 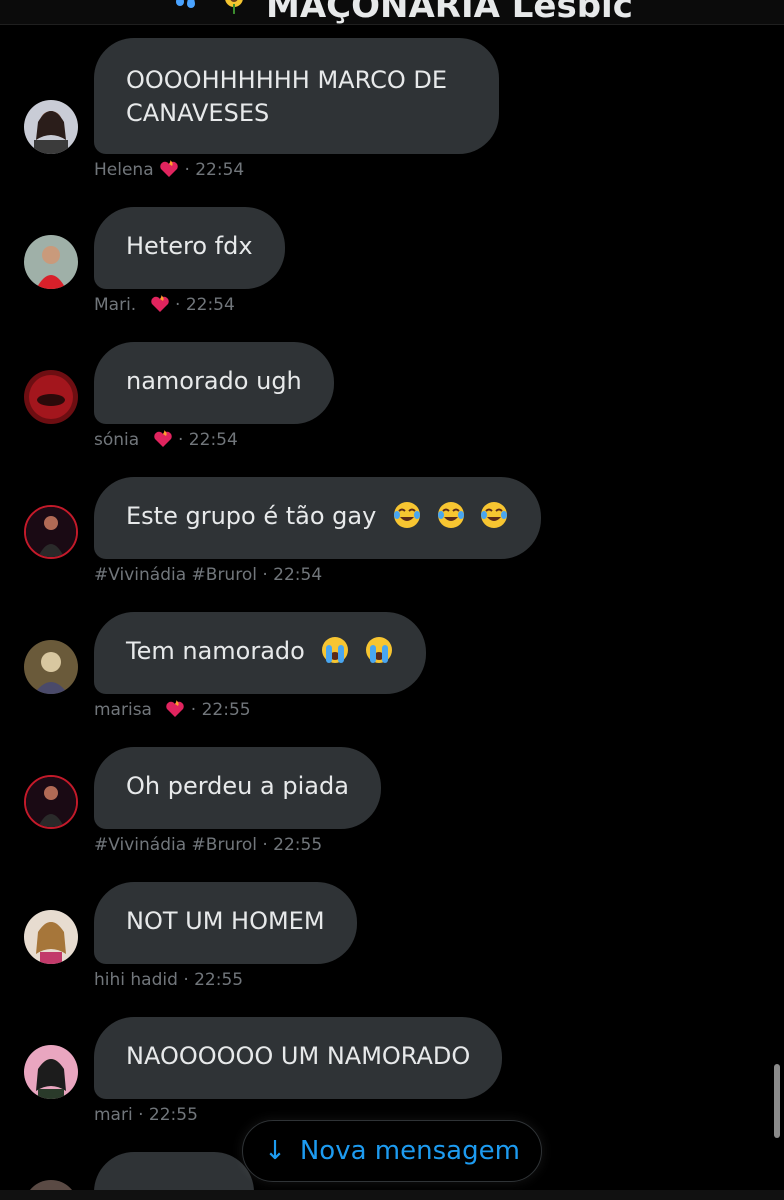 I want to click on message-bubble: Tem namorado, so click(x=260, y=653).